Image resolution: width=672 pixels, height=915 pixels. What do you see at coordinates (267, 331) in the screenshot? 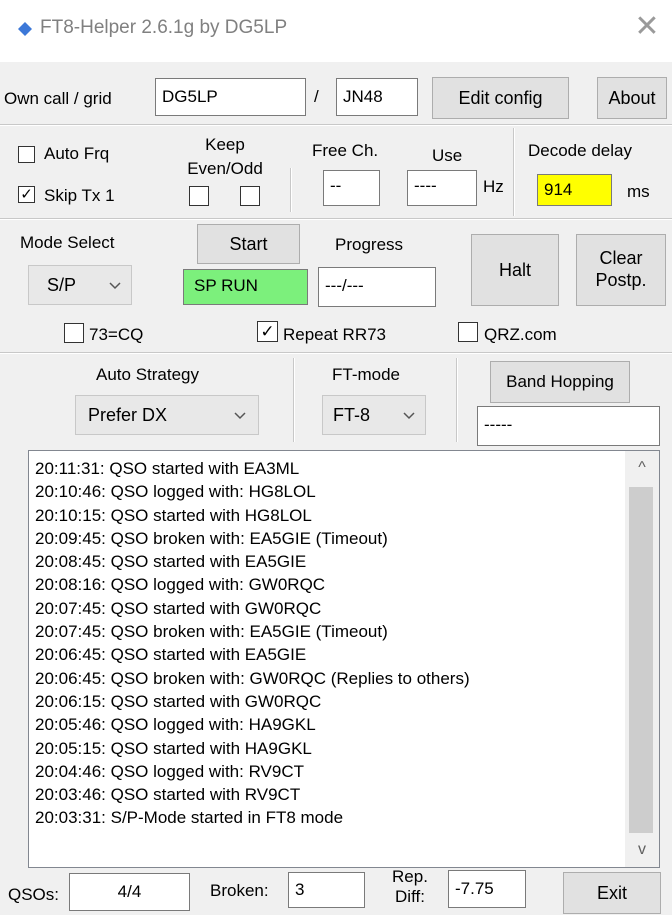
I see `repeat-rr73-checkbox: ✓` at bounding box center [267, 331].